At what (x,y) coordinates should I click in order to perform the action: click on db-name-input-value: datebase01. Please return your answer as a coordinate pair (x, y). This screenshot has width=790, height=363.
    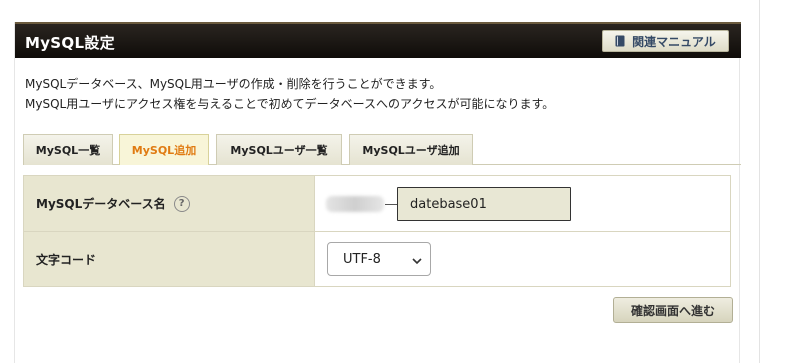
    Looking at the image, I should click on (448, 204).